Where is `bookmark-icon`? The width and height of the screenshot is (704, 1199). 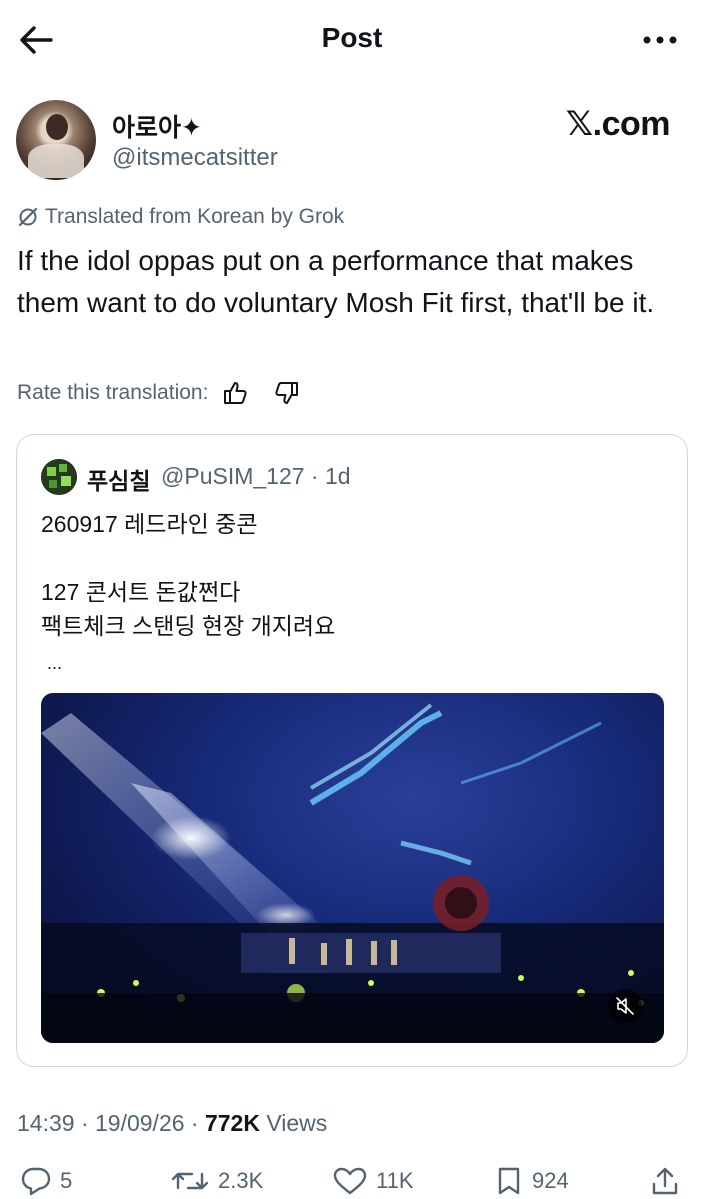 bookmark-icon is located at coordinates (509, 1181).